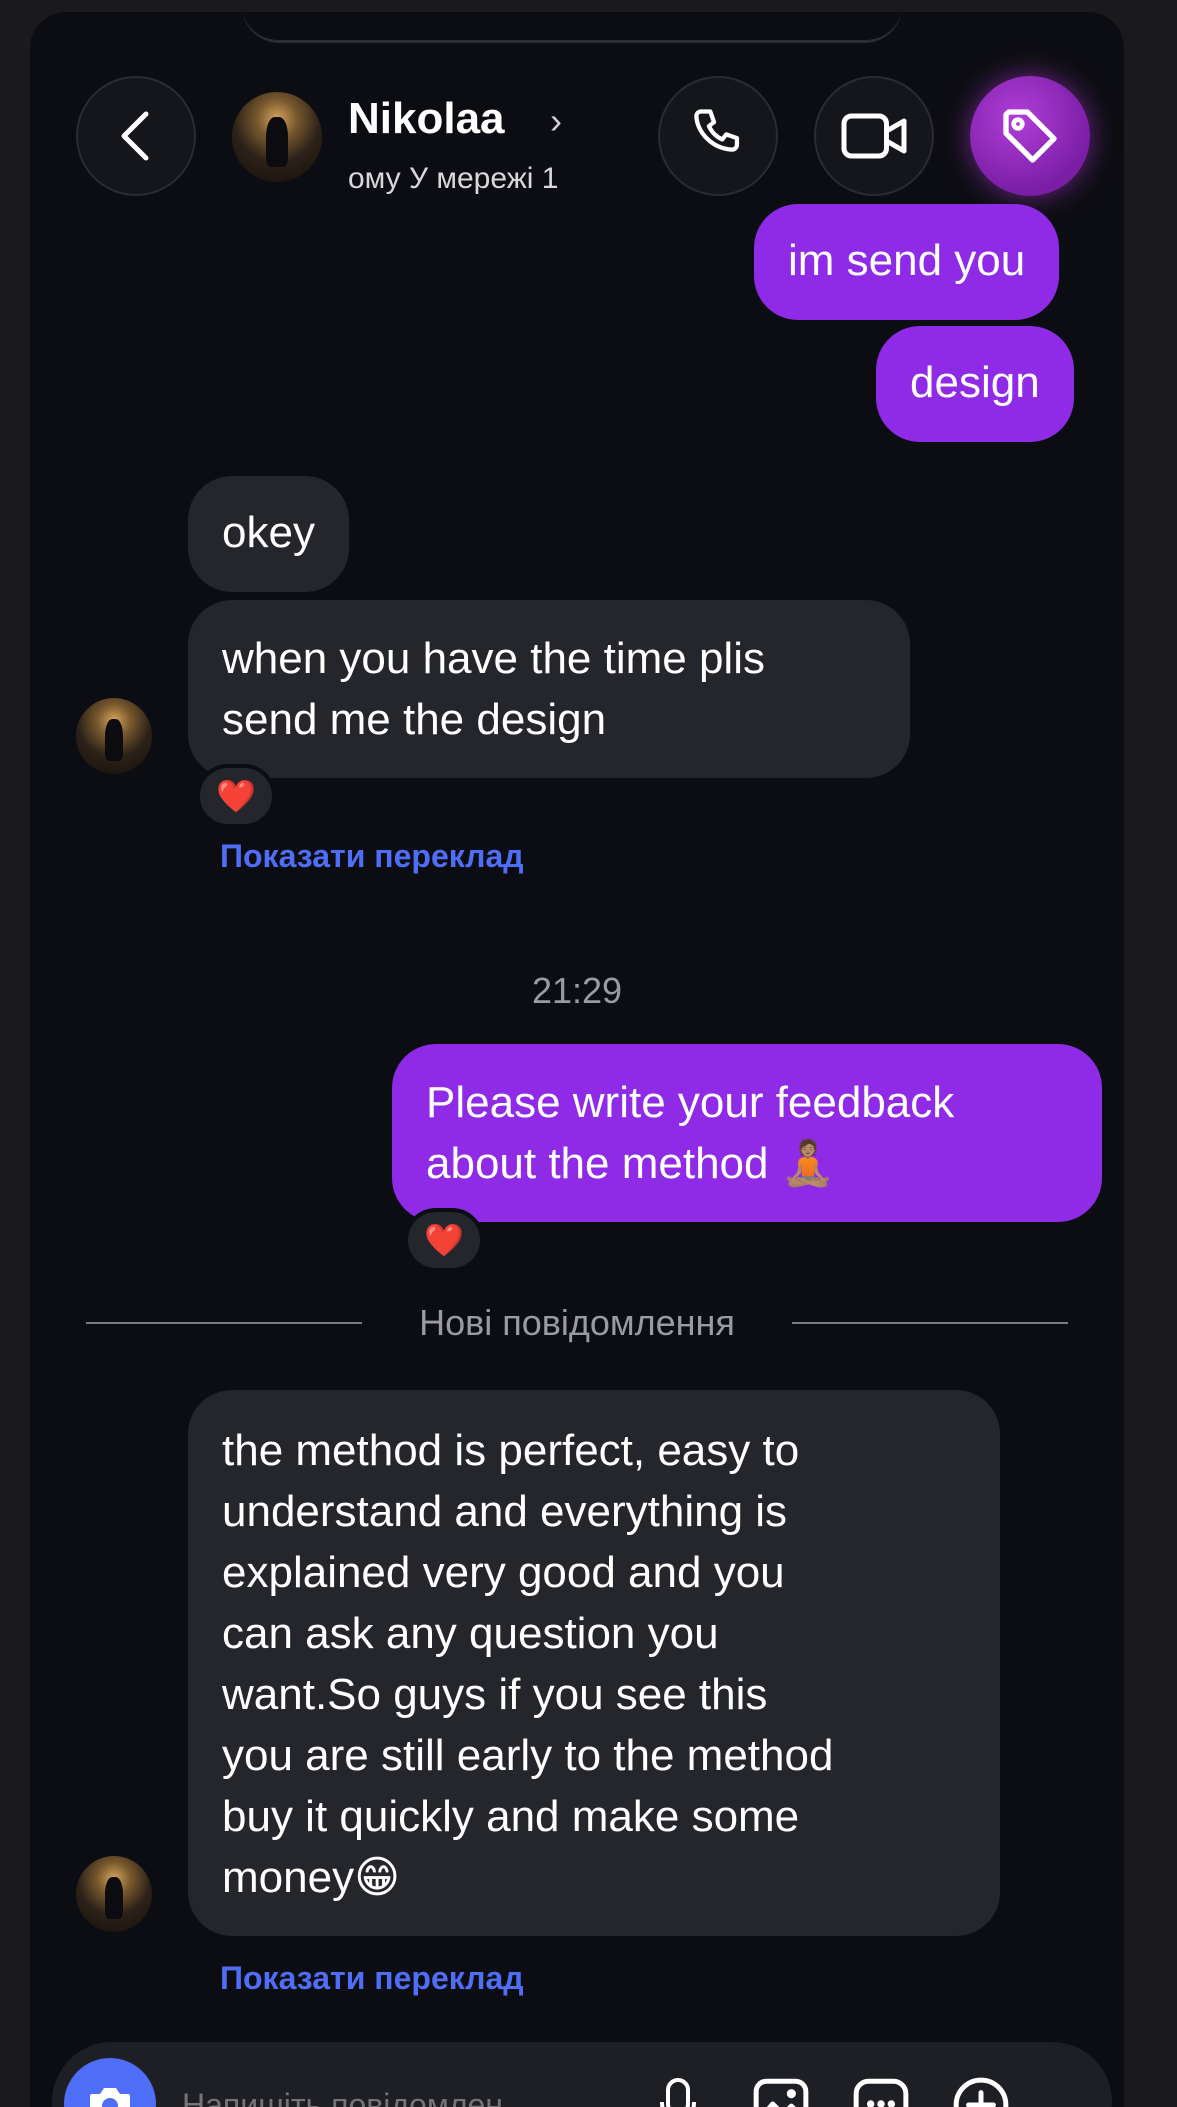 This screenshot has height=2107, width=1177. What do you see at coordinates (678, 2091) in the screenshot?
I see `microphone-icon` at bounding box center [678, 2091].